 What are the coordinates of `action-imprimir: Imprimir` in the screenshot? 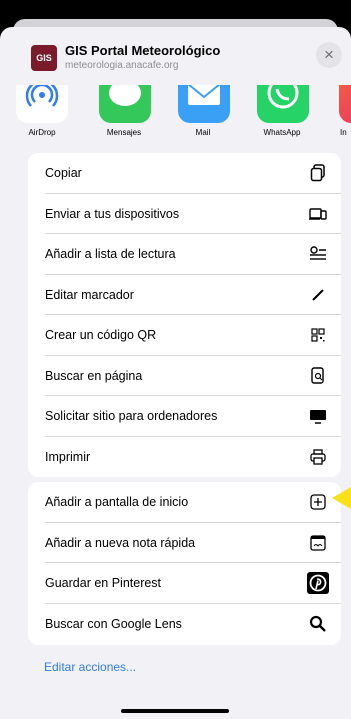 It's located at (184, 457).